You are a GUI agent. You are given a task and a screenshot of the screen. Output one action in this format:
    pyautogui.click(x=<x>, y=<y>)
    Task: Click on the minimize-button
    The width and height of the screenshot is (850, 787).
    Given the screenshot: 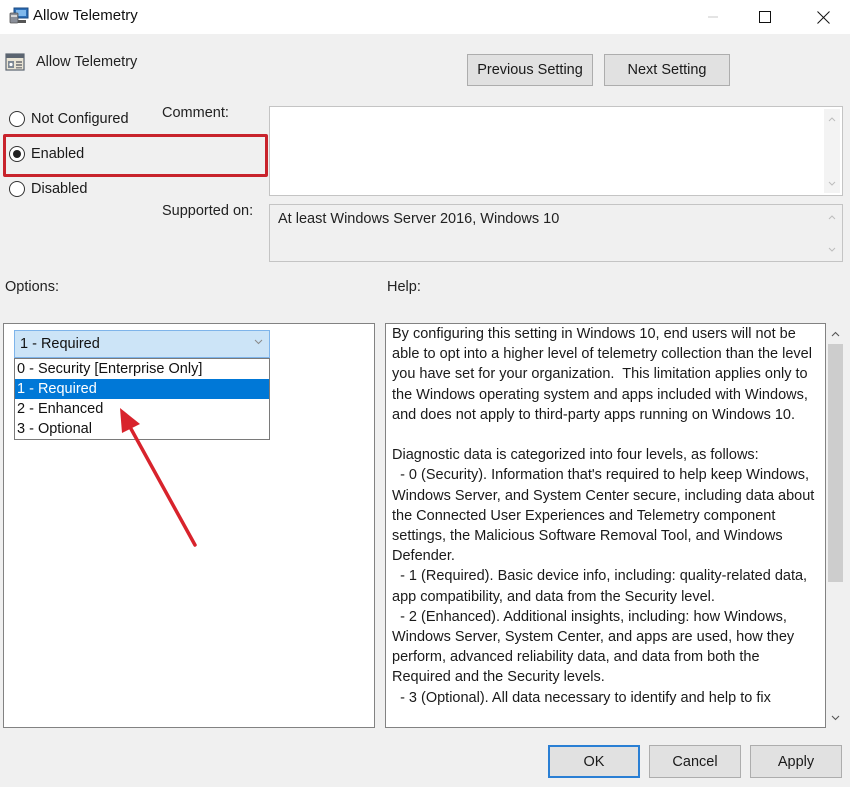 What is the action you would take?
    pyautogui.click(x=713, y=17)
    